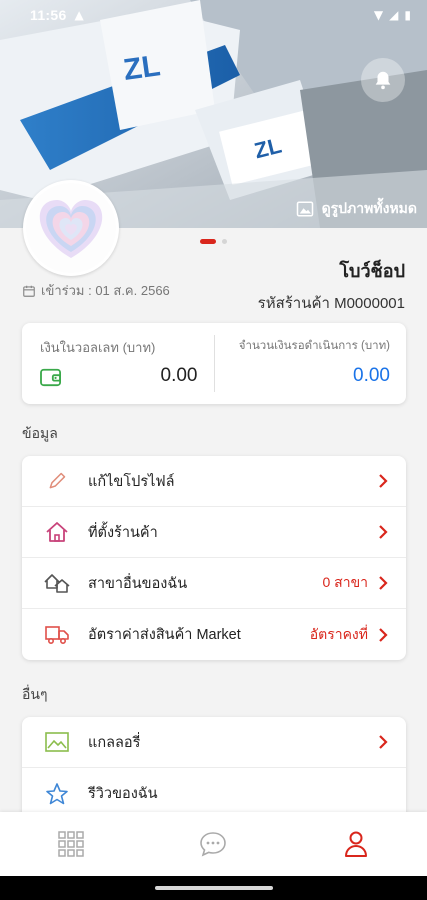 The width and height of the screenshot is (427, 900). I want to click on wallet-balance-label: เงินในวอลเลท (บาท), so click(98, 347).